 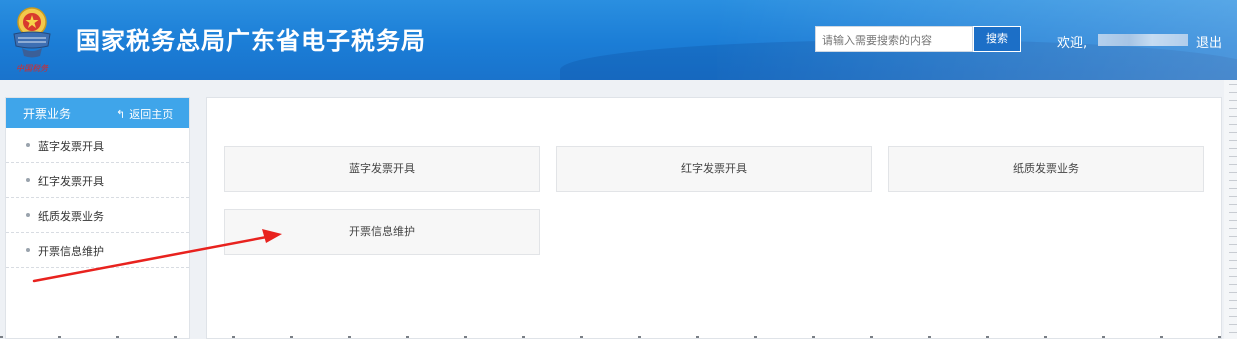 What do you see at coordinates (897, 40) in the screenshot?
I see `search-input` at bounding box center [897, 40].